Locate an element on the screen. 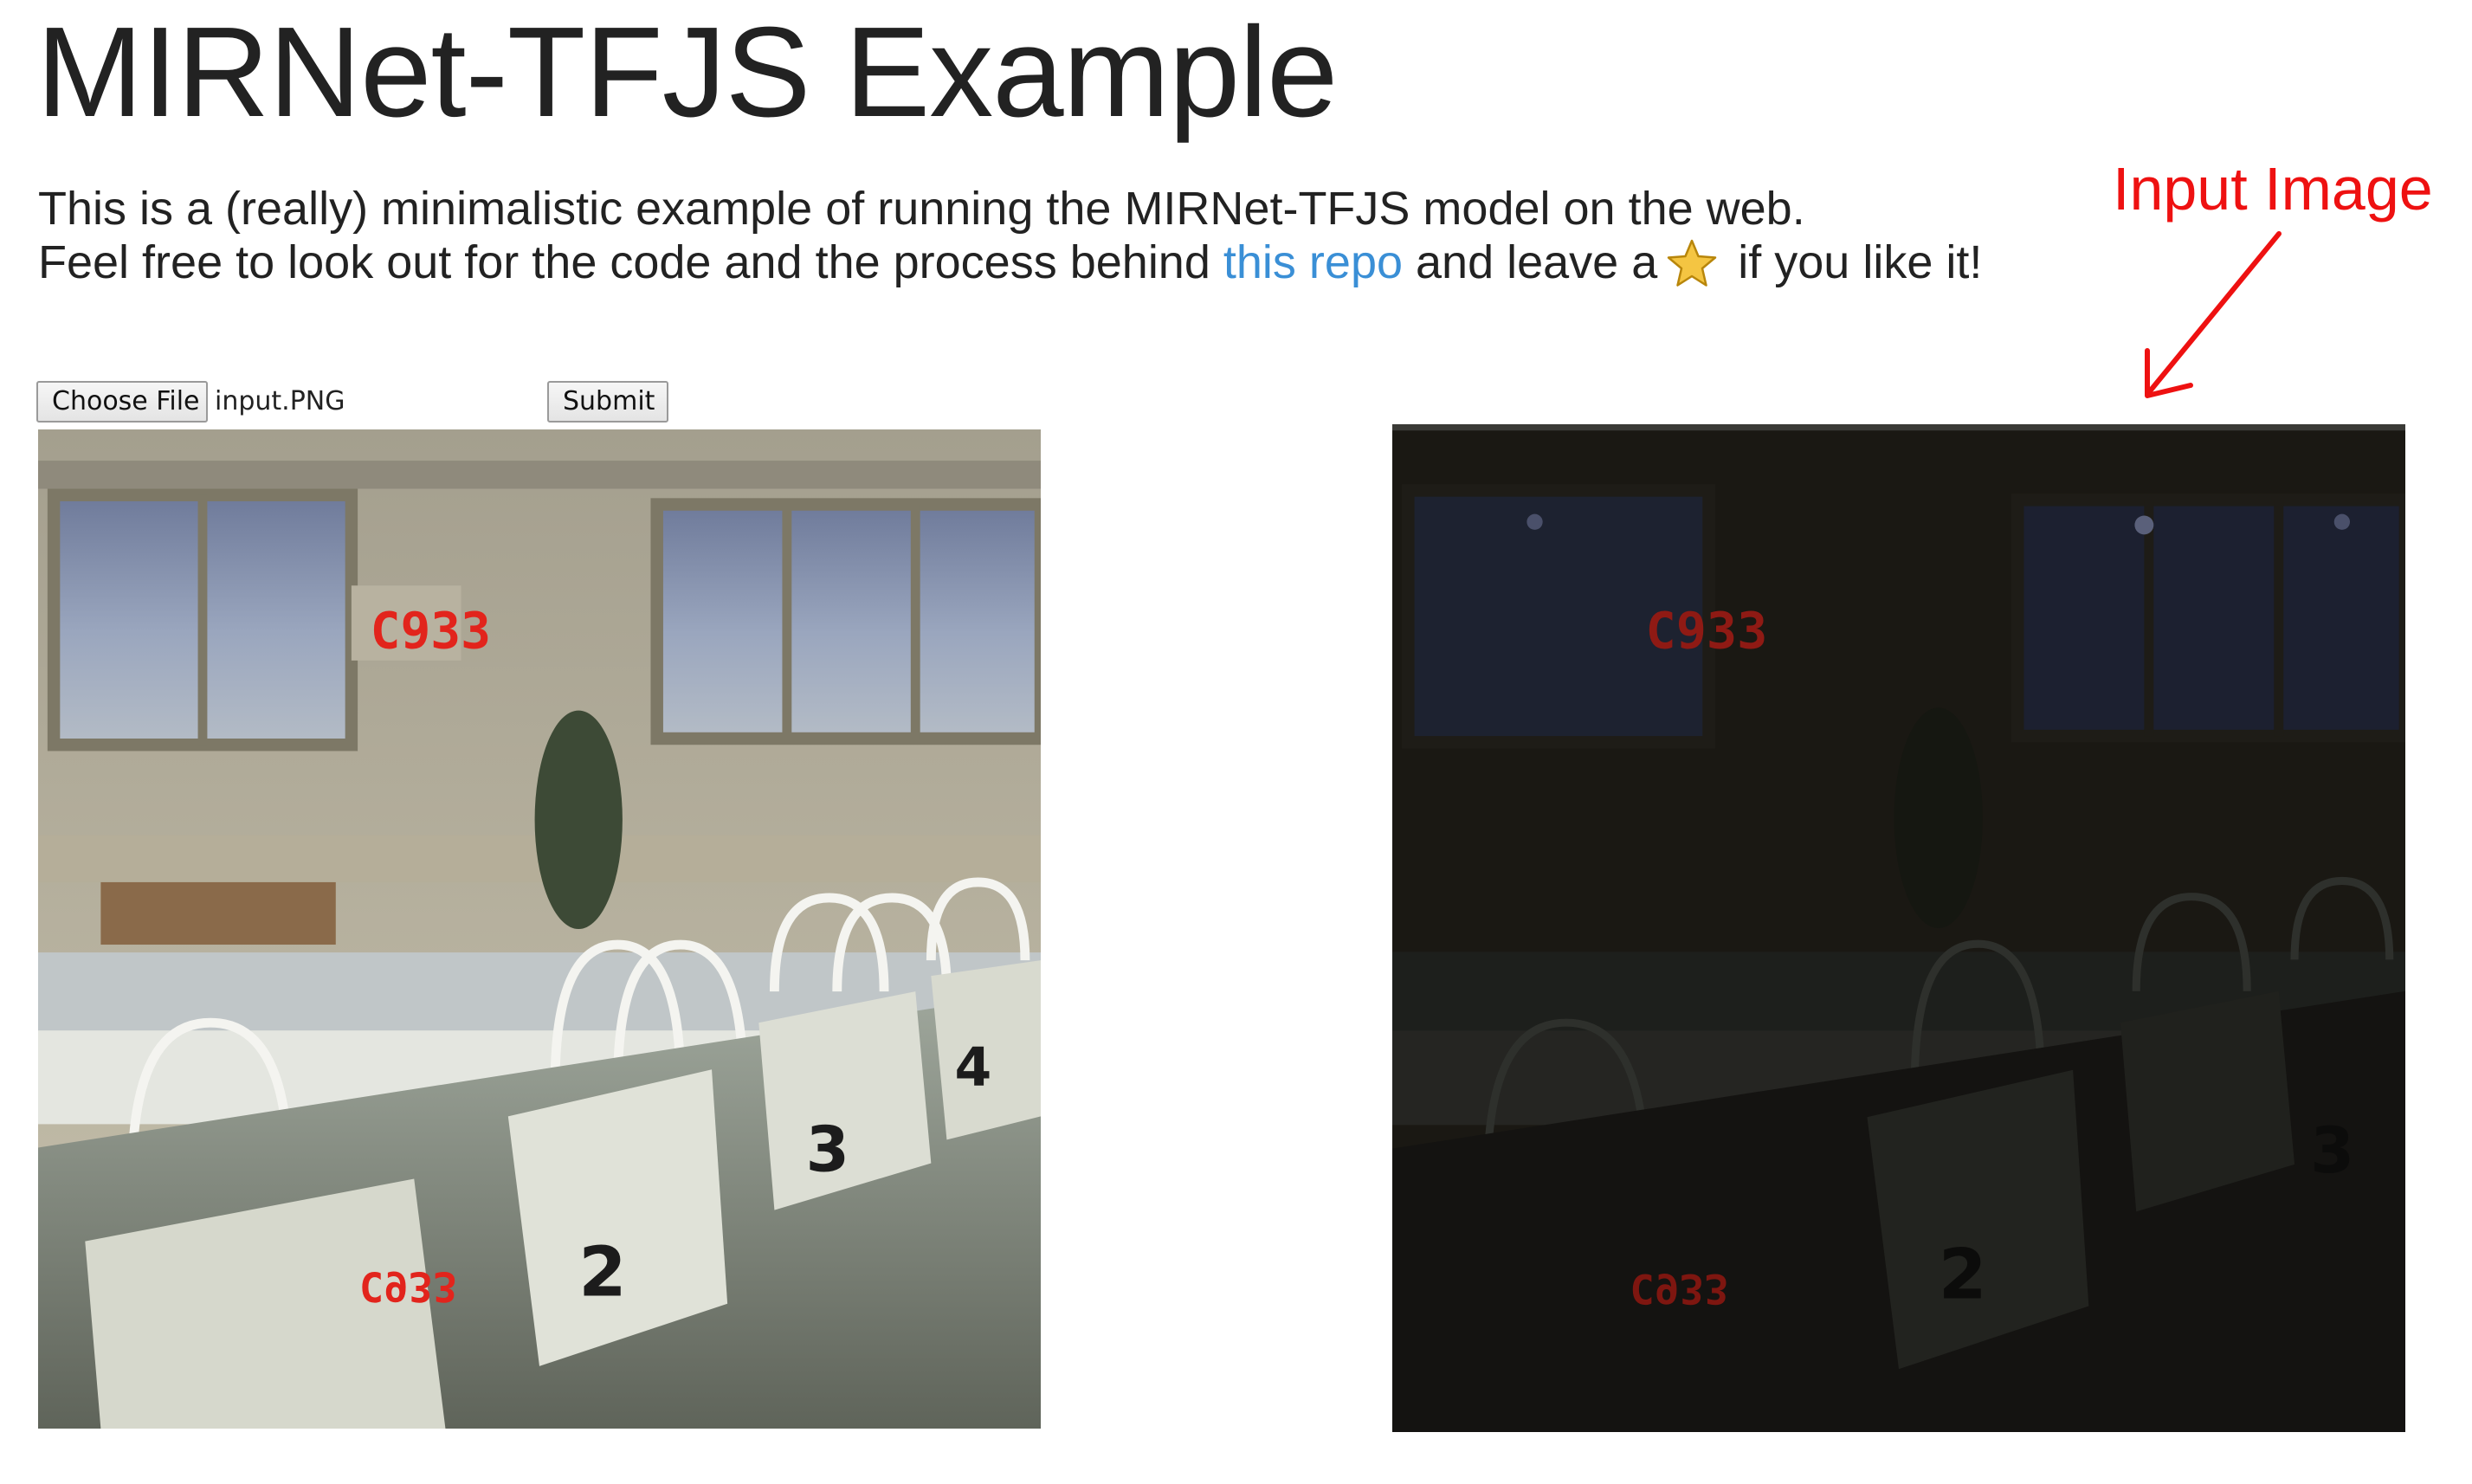  output-reflection-digits: C933 is located at coordinates (408, 1286).